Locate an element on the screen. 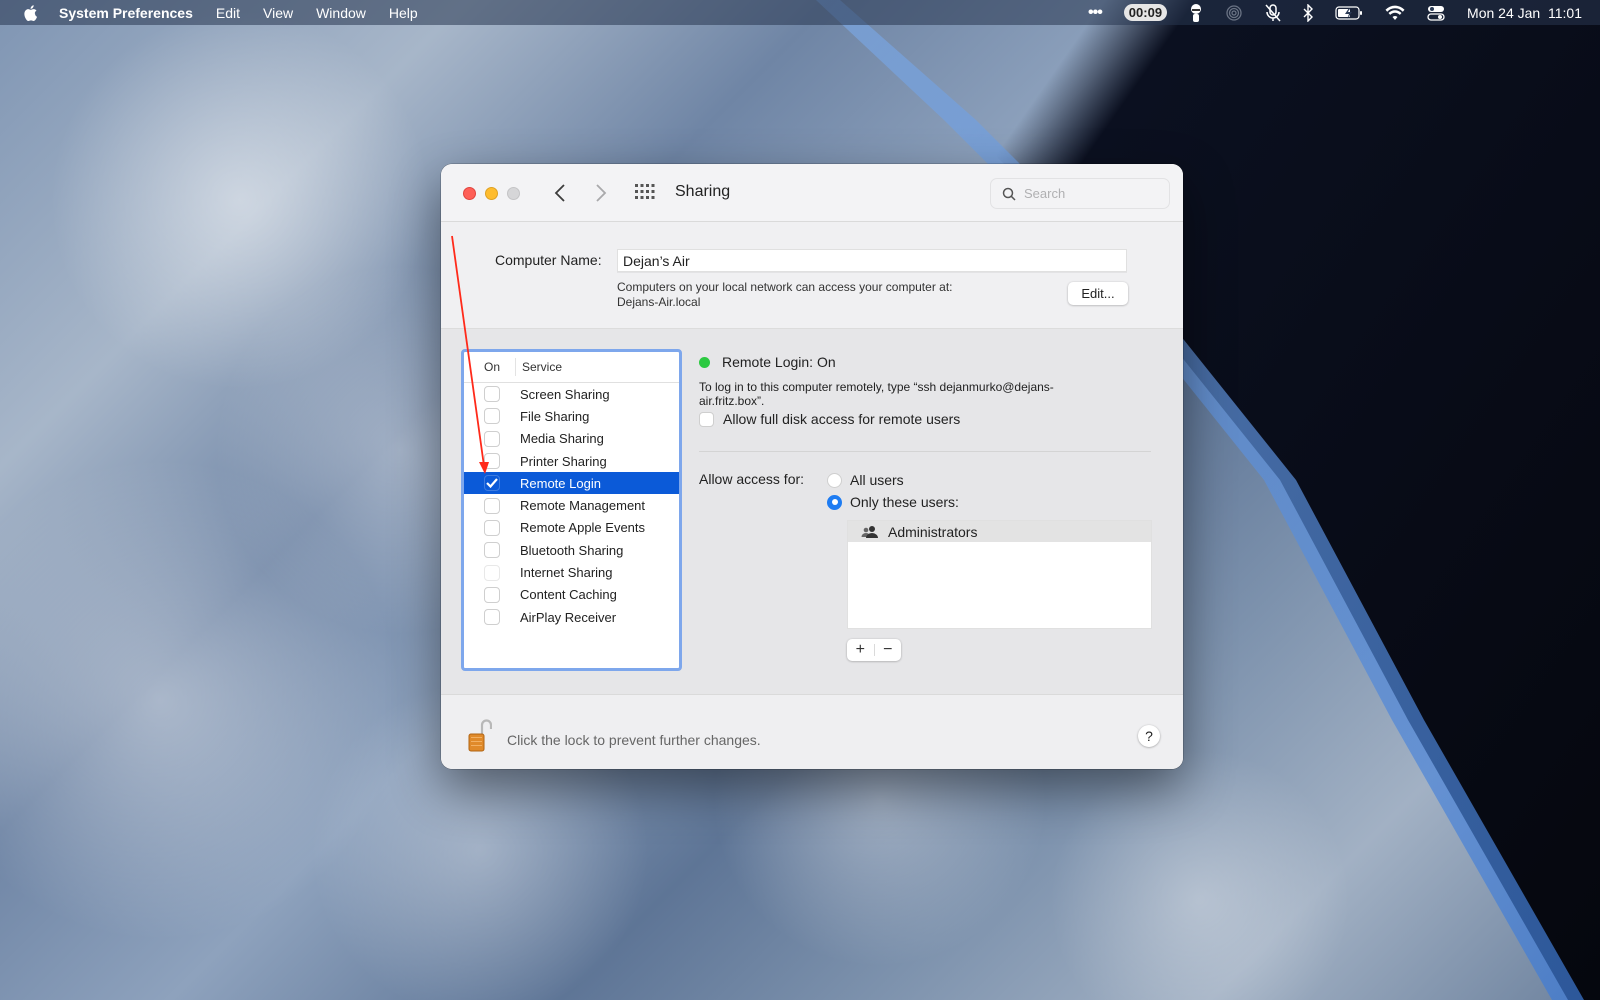  search-field is located at coordinates (1080, 193).